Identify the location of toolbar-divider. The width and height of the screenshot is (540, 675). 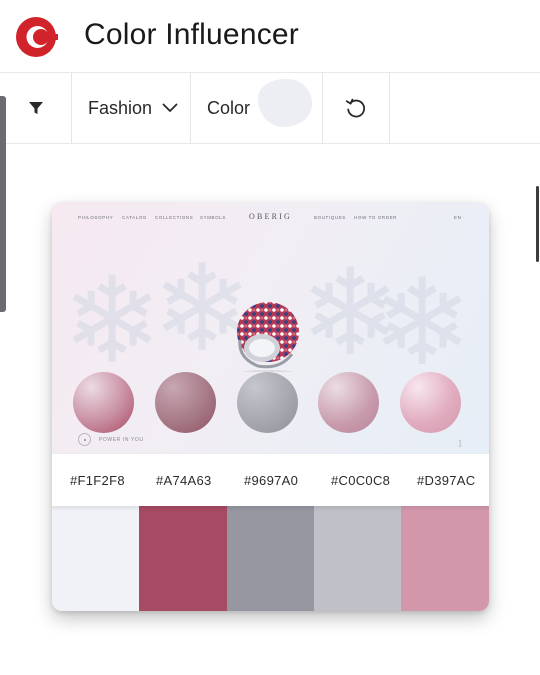
(389, 108).